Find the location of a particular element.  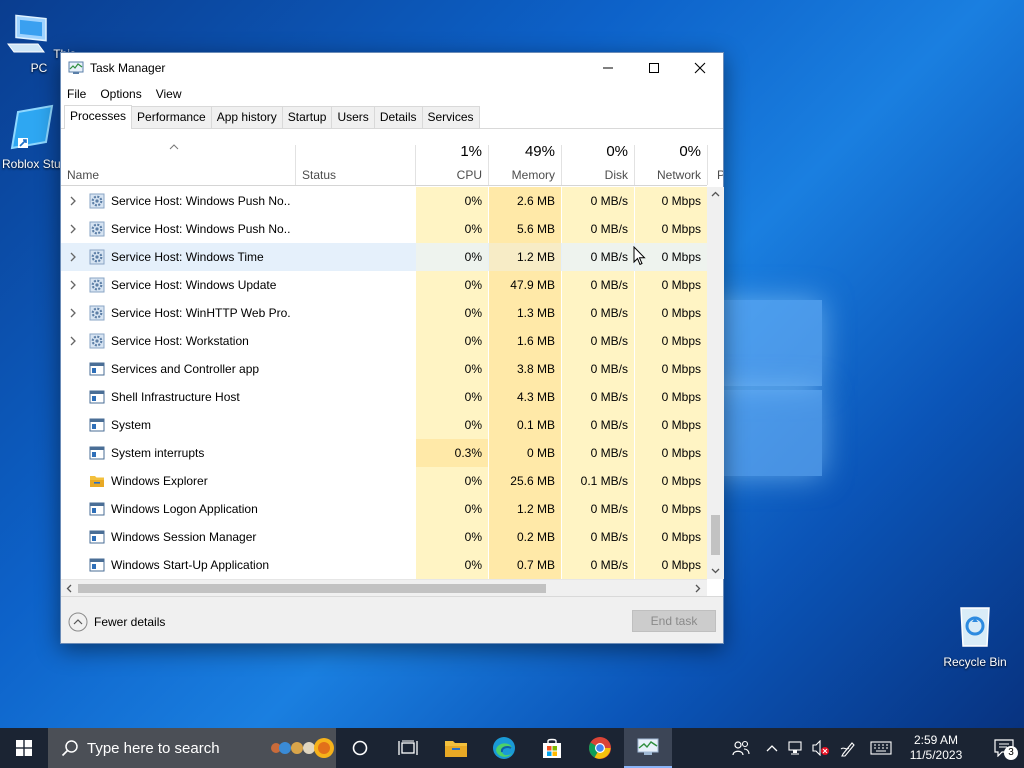

maximize-button is located at coordinates (654, 68).